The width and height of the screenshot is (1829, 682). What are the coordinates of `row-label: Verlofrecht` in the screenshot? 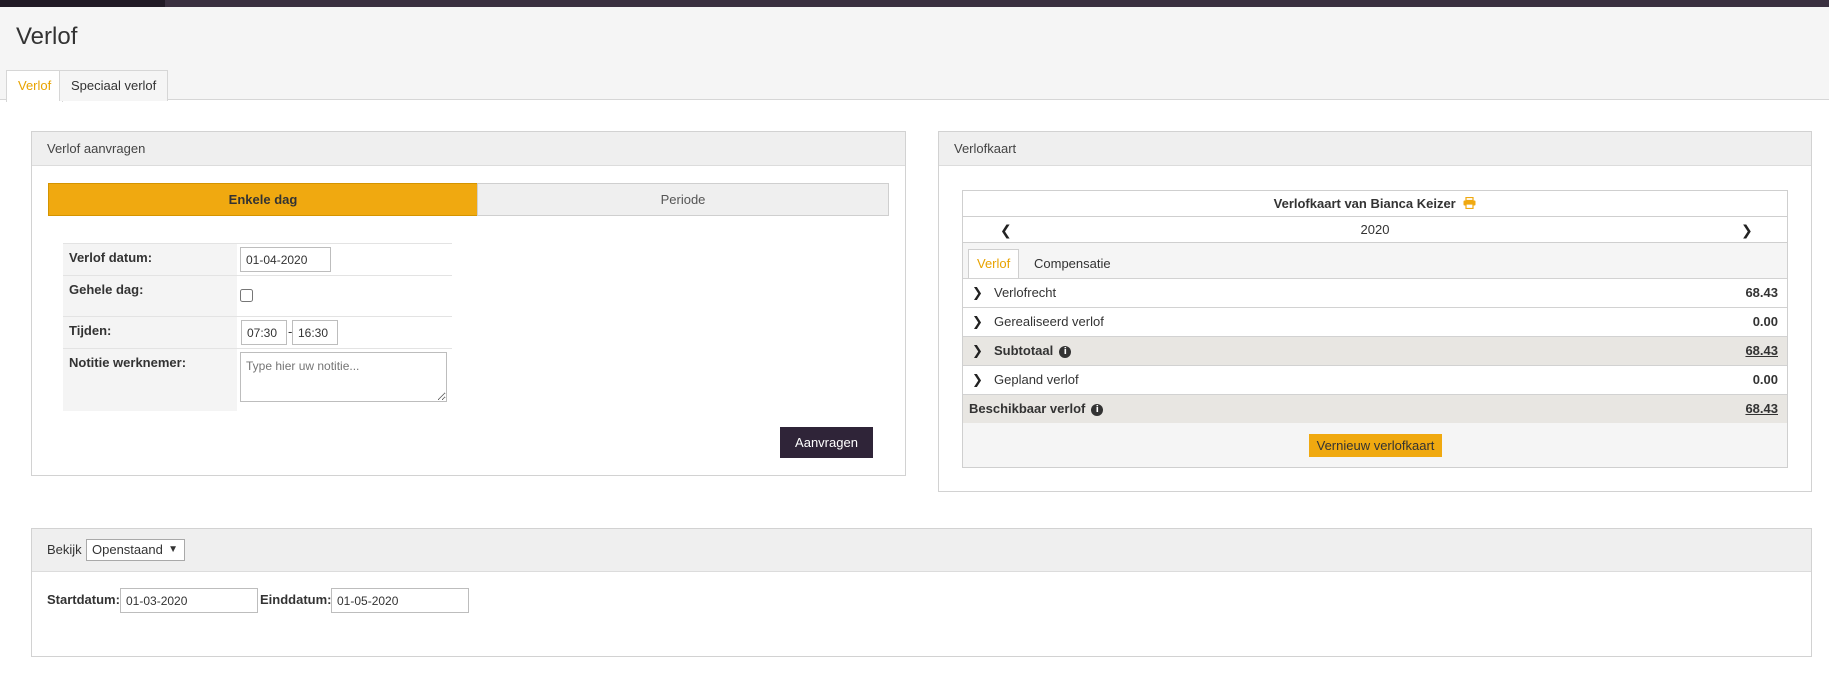 It's located at (1025, 292).